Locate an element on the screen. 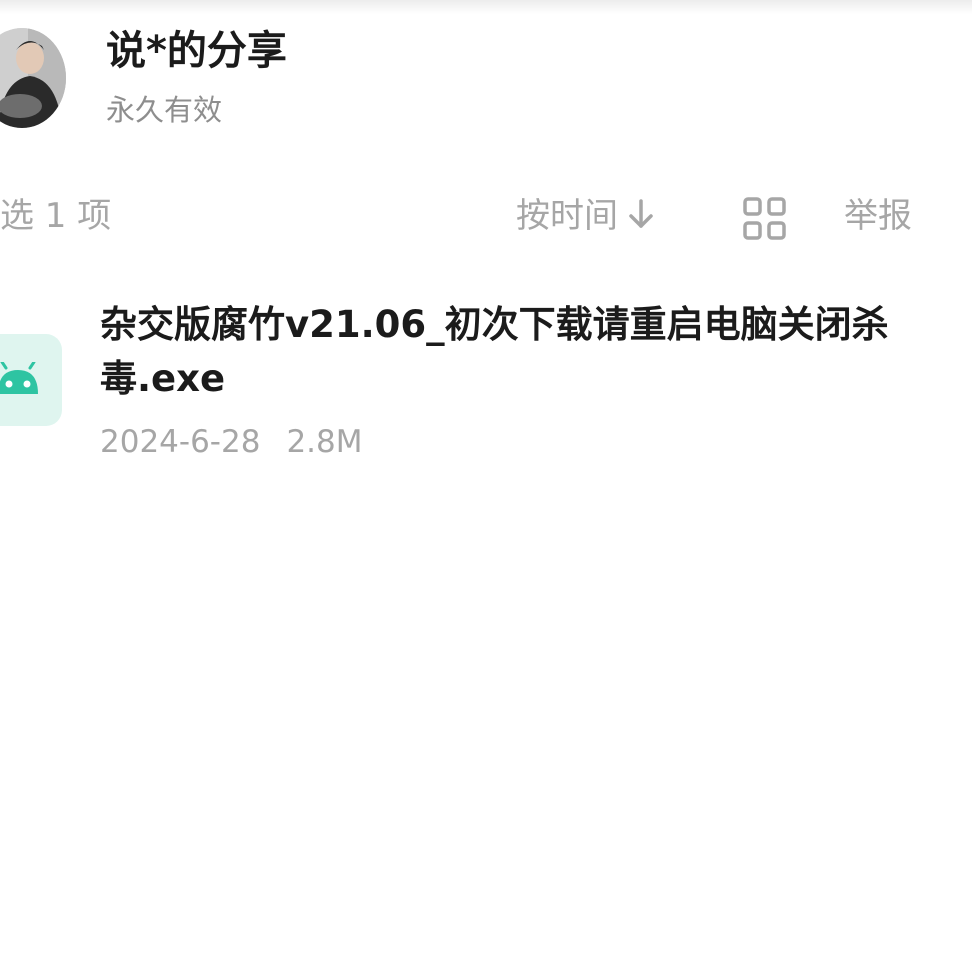 Image resolution: width=972 pixels, height=972 pixels. share-validity: 永久有效 is located at coordinates (164, 110).